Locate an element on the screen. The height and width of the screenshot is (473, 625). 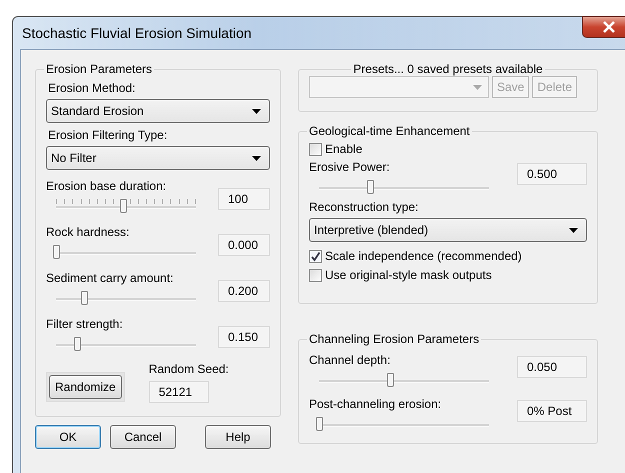
randomize-button: Randomize is located at coordinates (85, 387).